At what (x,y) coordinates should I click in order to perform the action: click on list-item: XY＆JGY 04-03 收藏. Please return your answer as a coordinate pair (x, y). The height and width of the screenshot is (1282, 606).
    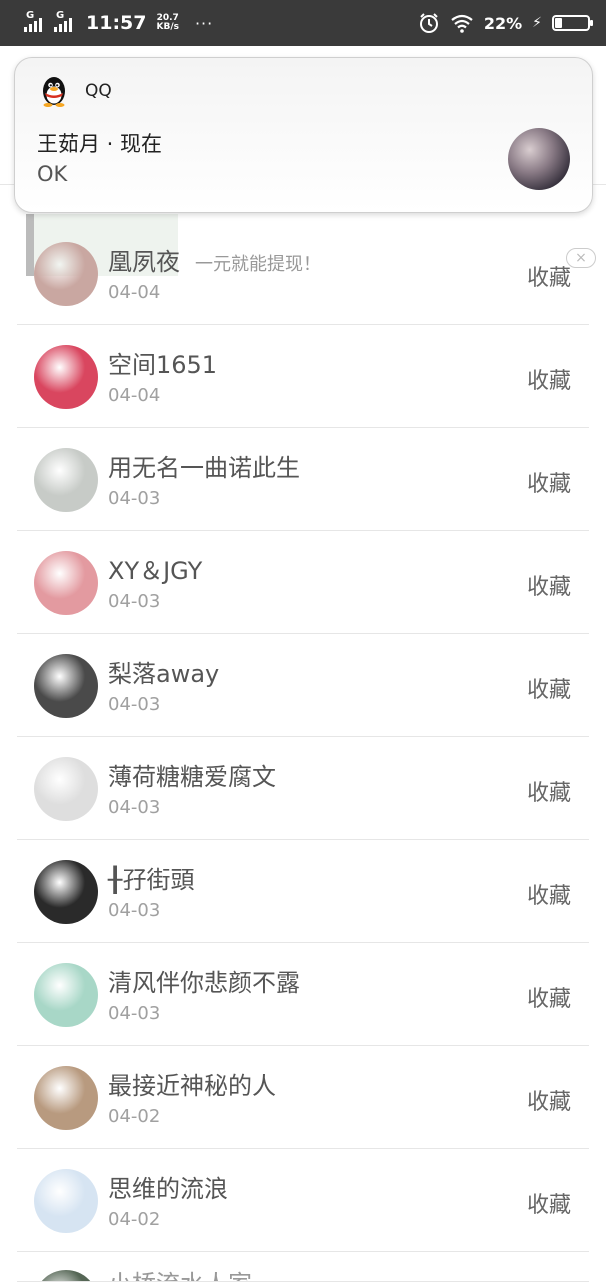
    Looking at the image, I should click on (303, 582).